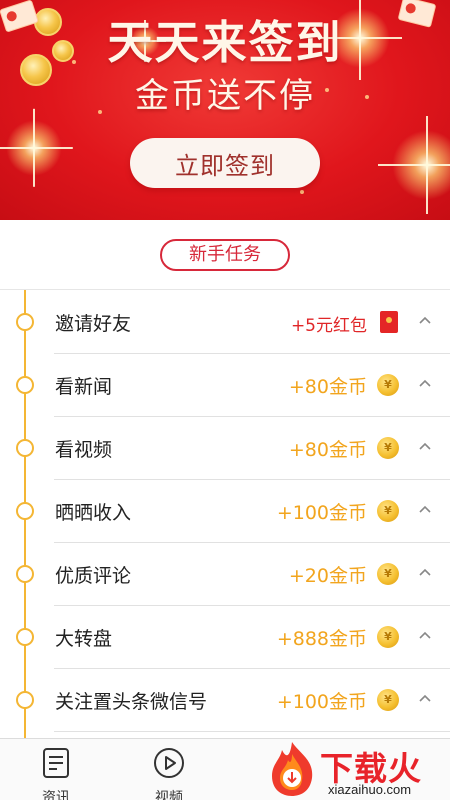  I want to click on task-name: 大转盘, so click(84, 639).